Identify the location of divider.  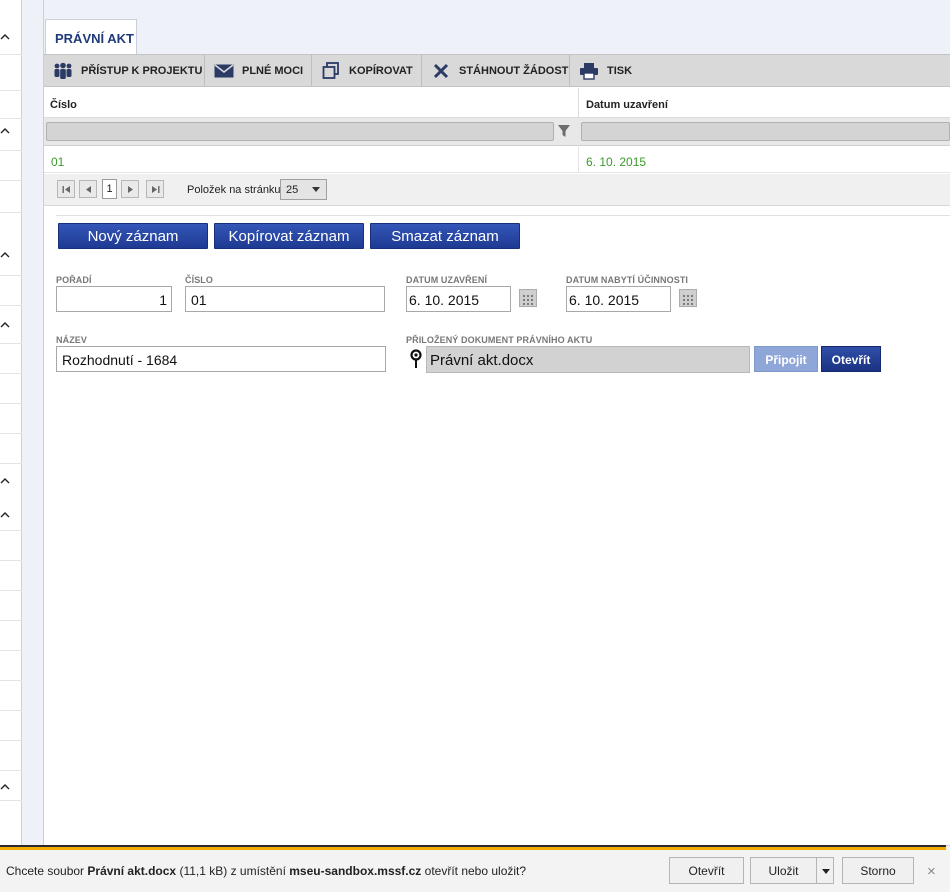
(503, 215).